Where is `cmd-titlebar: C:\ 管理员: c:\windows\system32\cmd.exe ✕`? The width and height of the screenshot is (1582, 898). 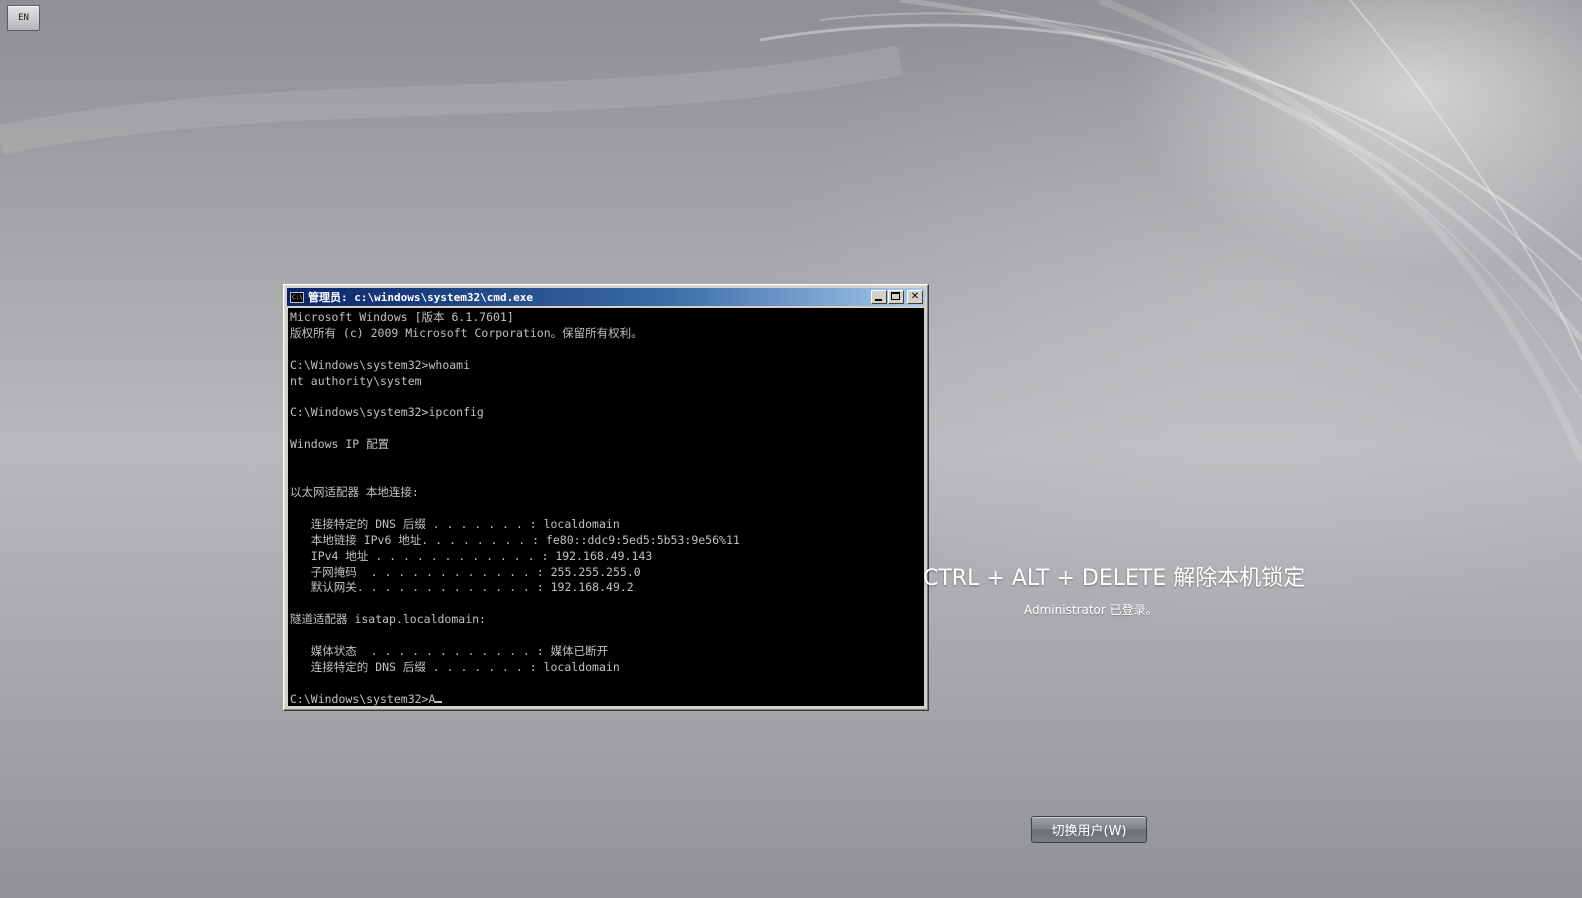
cmd-titlebar: C:\ 管理员: c:\windows\system32\cmd.exe ✕ is located at coordinates (606, 297).